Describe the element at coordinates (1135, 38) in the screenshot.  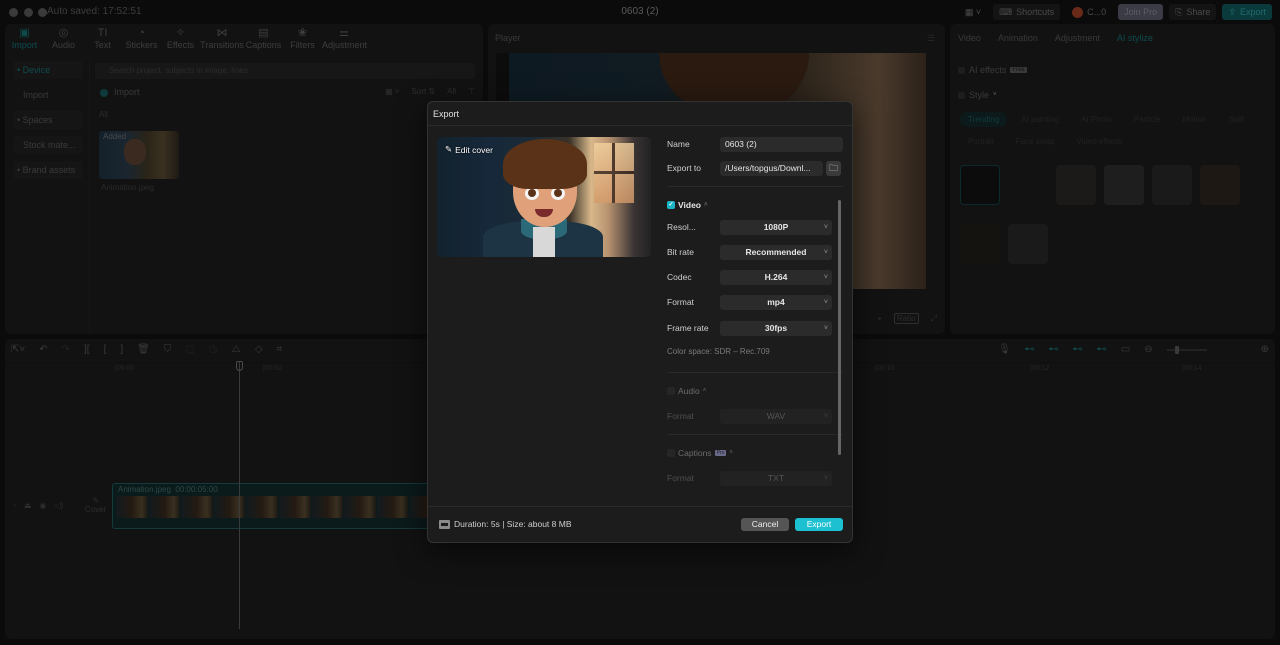
I see `tab-ai-stylize: AI stylize` at that location.